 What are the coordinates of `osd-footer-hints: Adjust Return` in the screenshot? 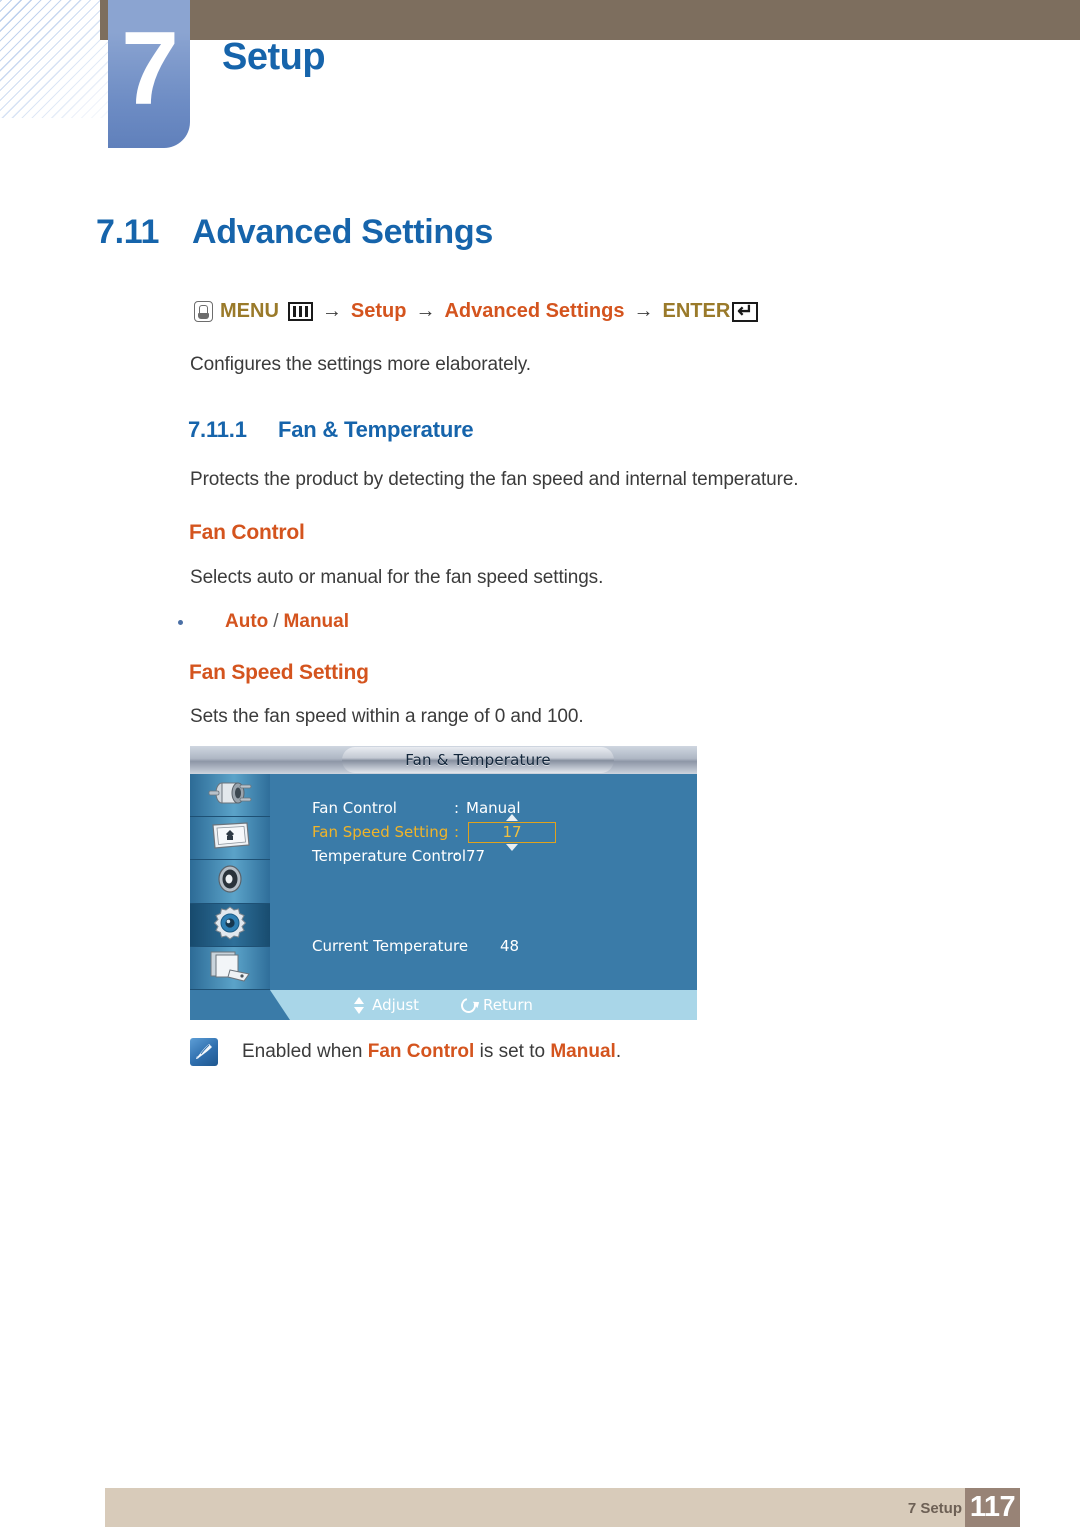 It's located at (443, 1005).